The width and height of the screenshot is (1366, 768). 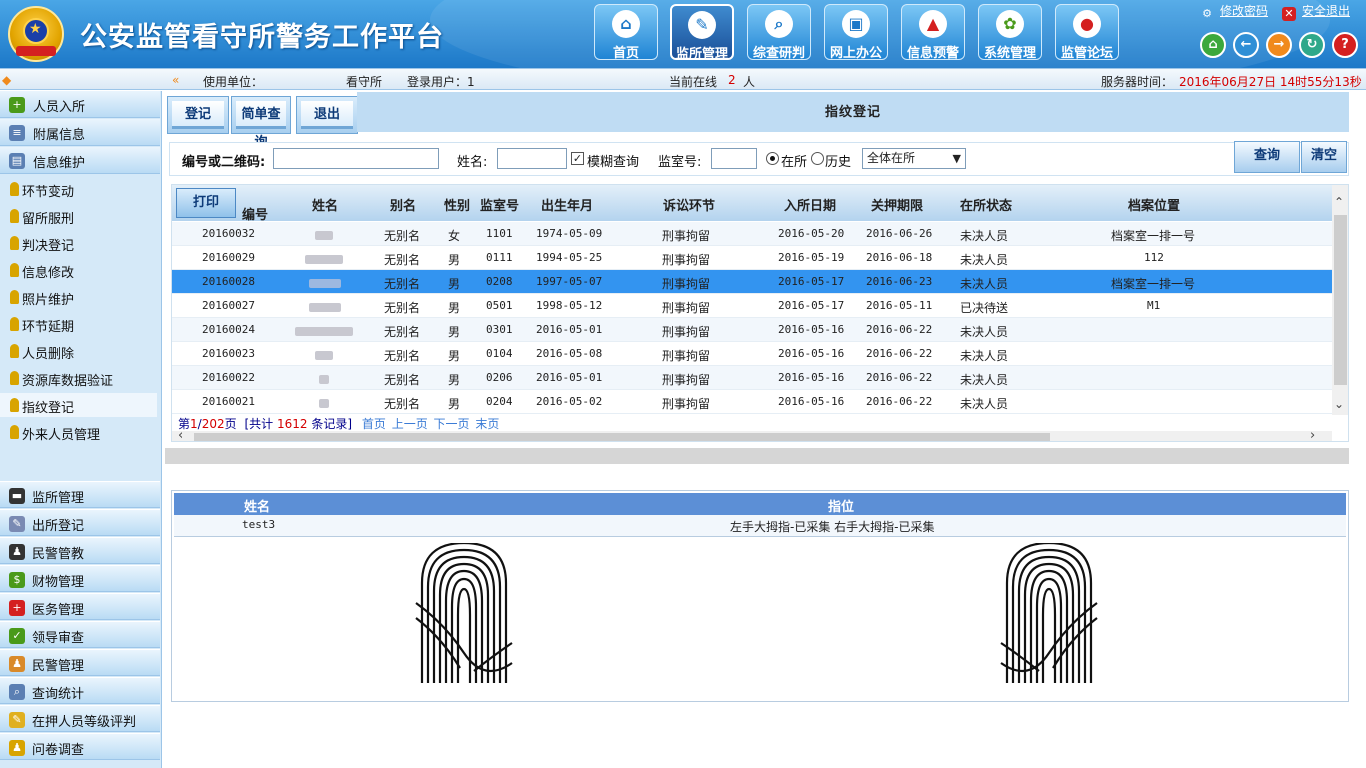 What do you see at coordinates (772, 158) in the screenshot?
I see `in-custody-radio` at bounding box center [772, 158].